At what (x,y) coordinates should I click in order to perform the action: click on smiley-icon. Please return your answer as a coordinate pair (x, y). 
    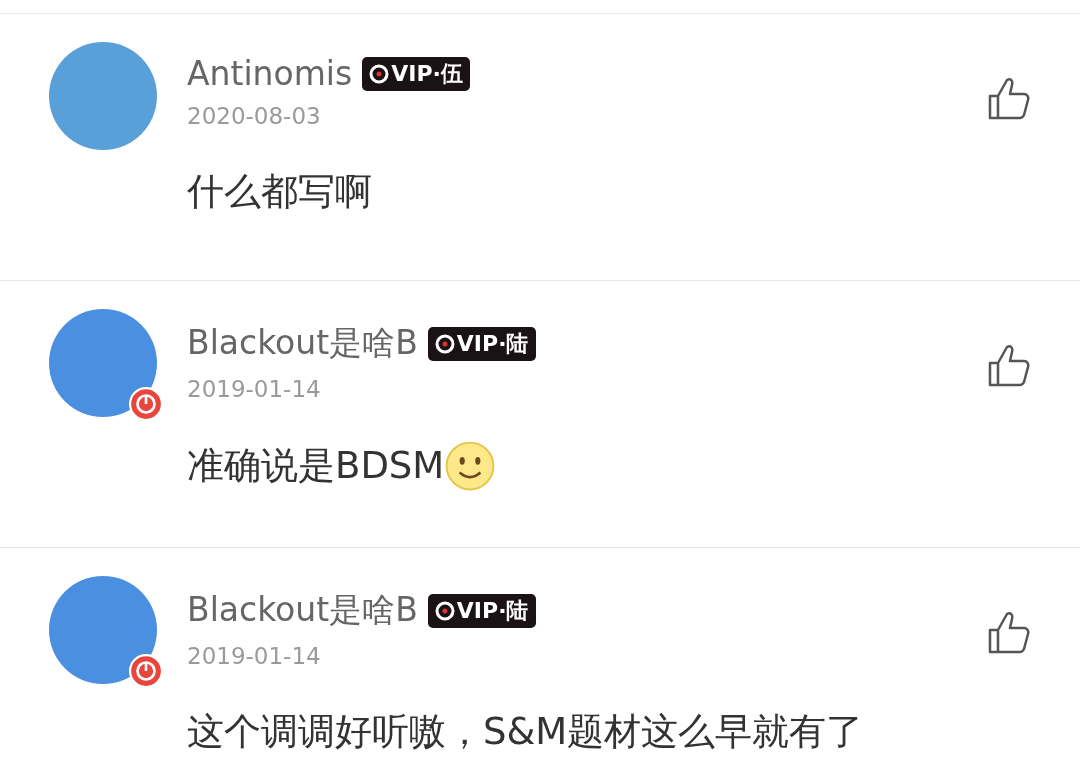
    Looking at the image, I should click on (470, 466).